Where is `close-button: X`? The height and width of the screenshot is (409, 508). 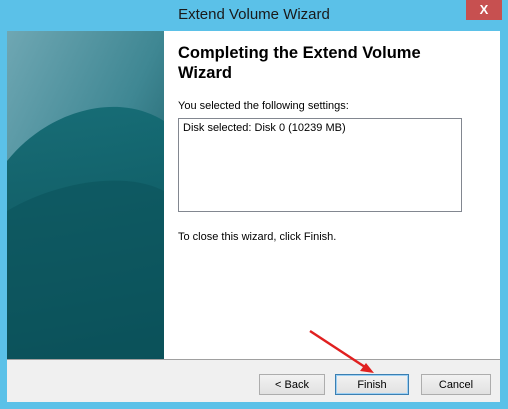
close-button: X is located at coordinates (484, 10).